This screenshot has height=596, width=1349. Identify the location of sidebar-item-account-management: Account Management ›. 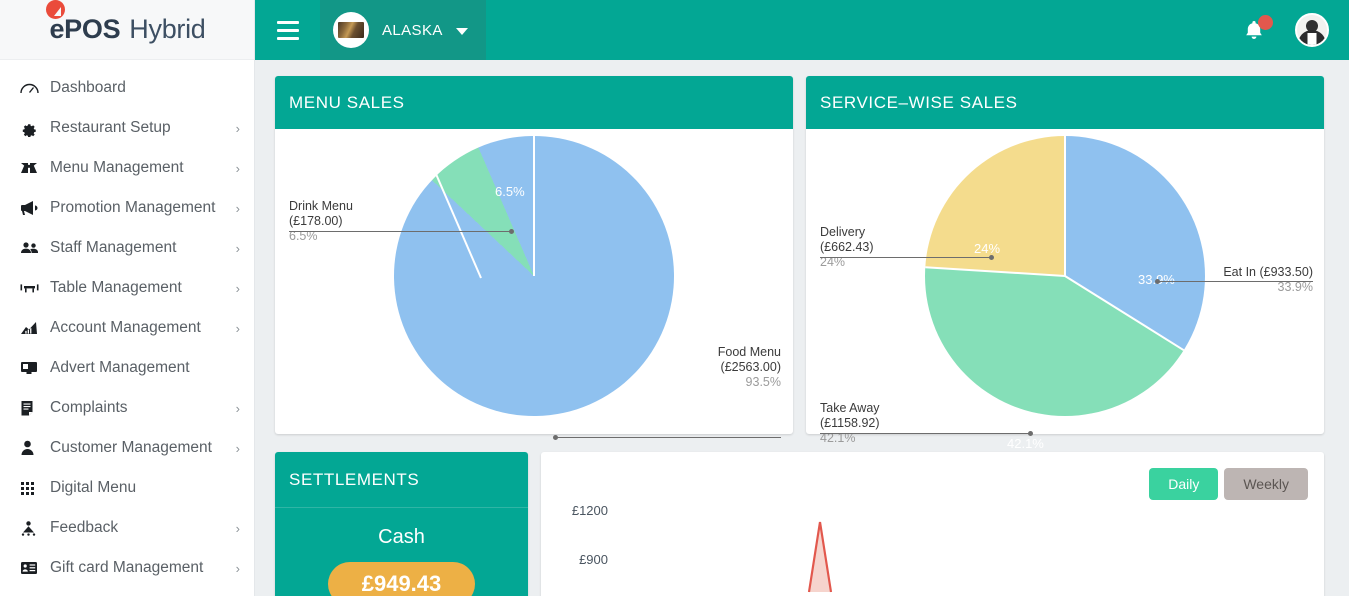
(127, 328).